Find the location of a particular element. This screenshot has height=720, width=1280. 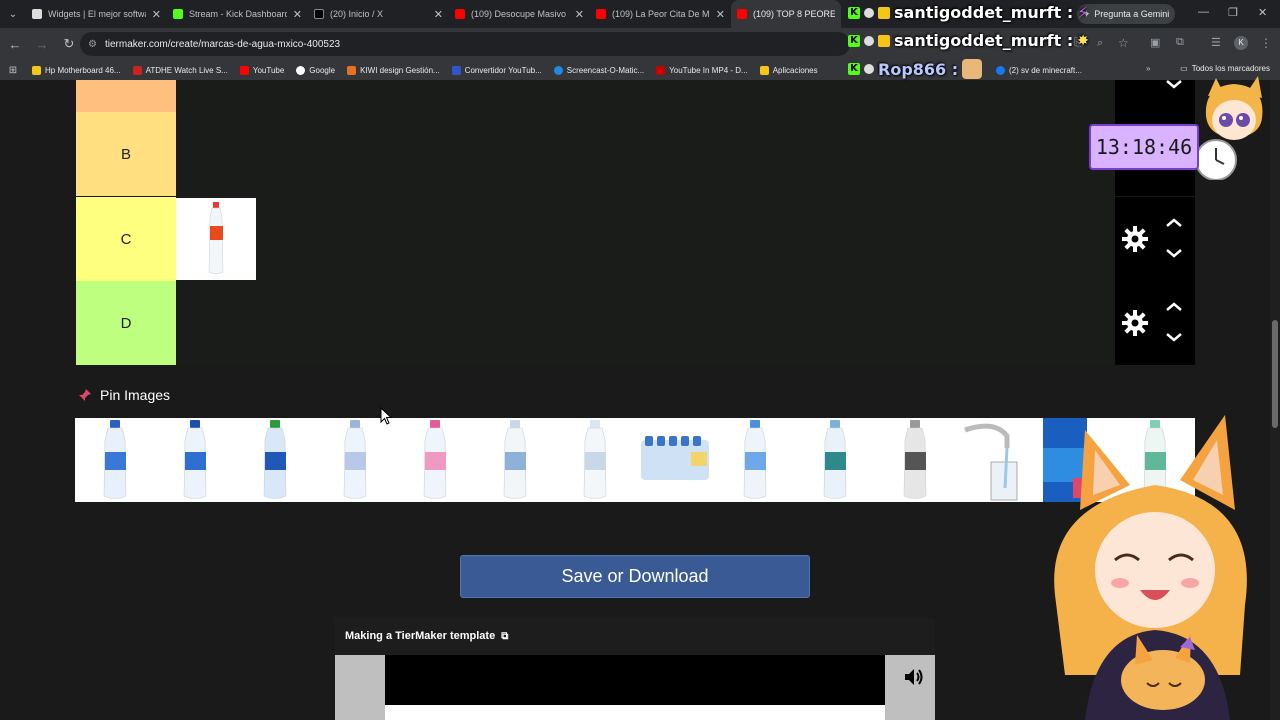

reload-icon: ↻ is located at coordinates (69, 44).